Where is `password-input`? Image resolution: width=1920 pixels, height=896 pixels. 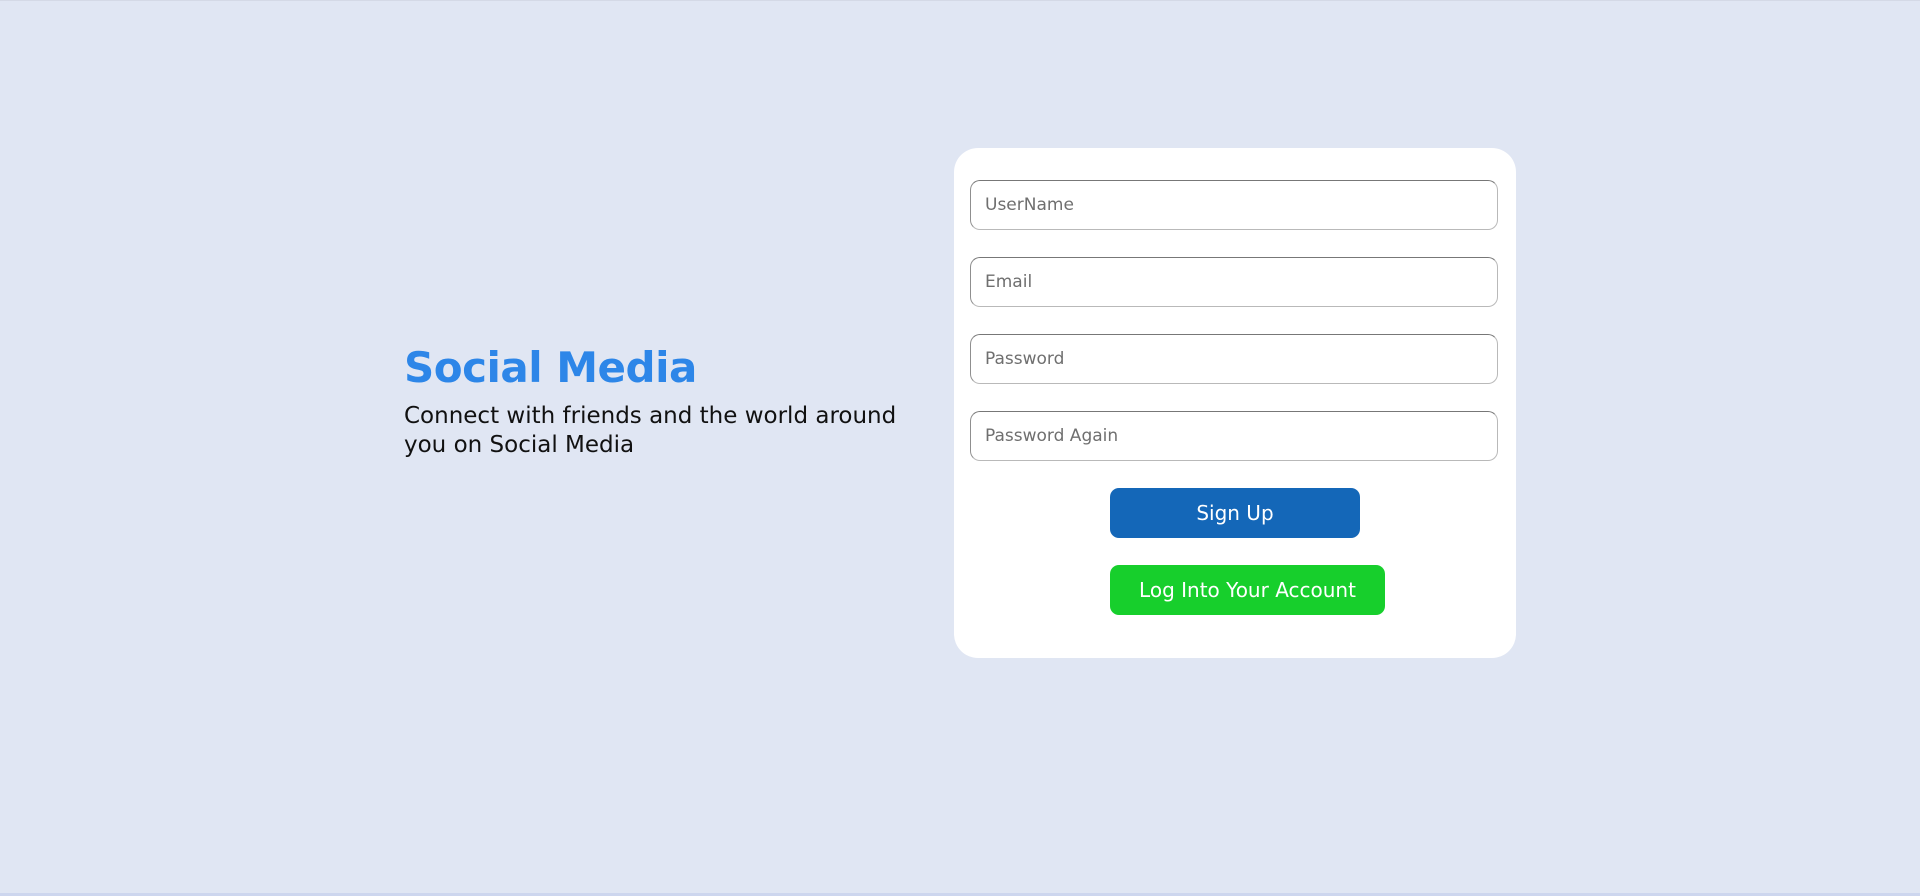
password-input is located at coordinates (1234, 359).